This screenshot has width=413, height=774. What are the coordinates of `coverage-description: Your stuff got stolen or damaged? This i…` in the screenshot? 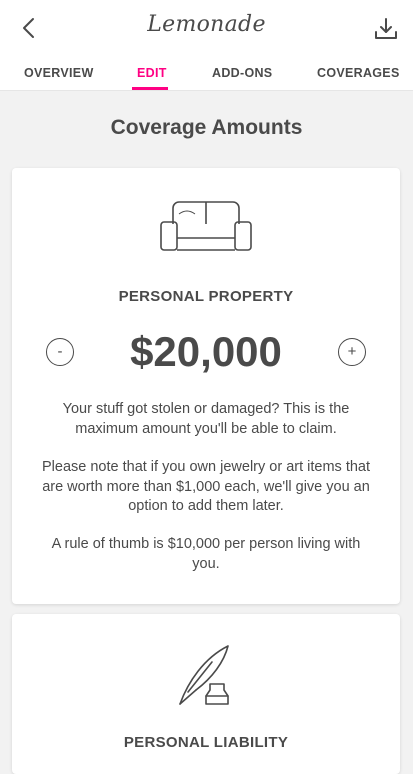 It's located at (206, 419).